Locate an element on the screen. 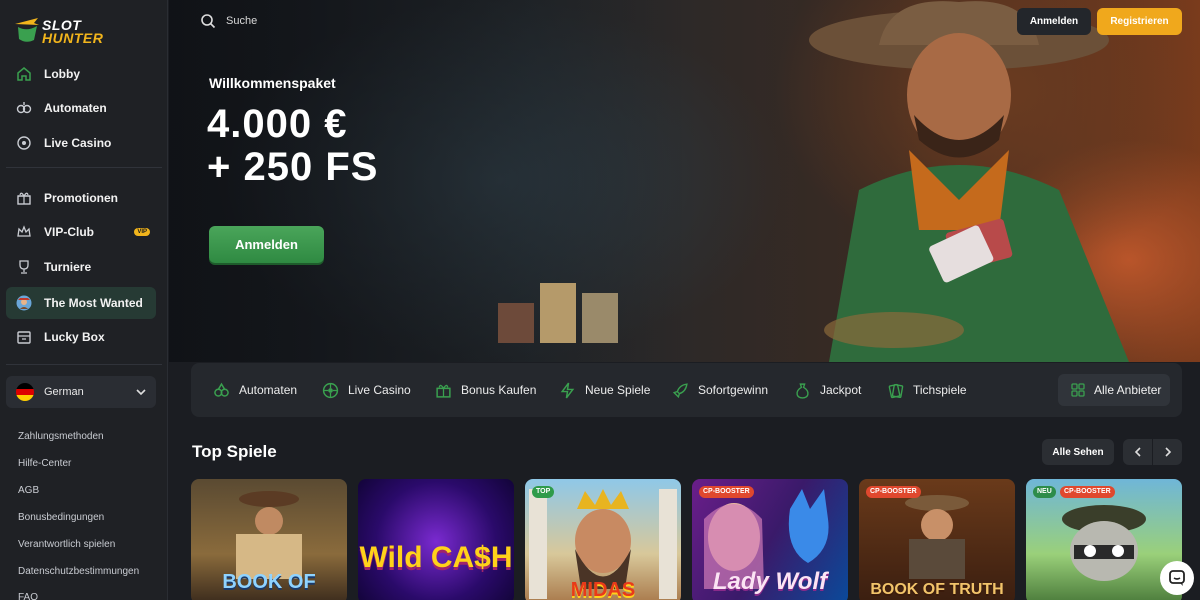  rocket-icon is located at coordinates (680, 390).